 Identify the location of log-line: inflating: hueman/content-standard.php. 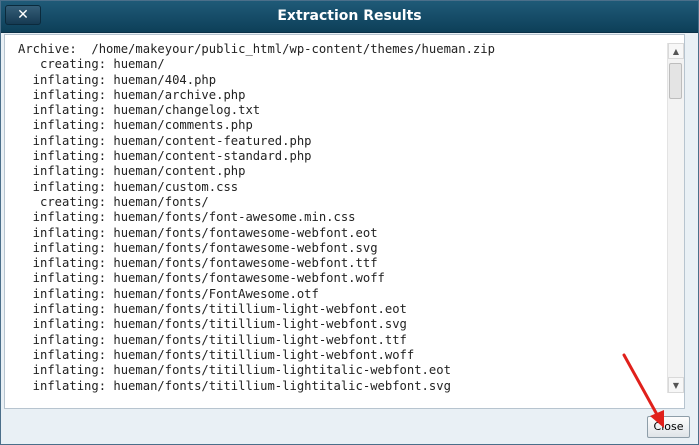
(165, 156).